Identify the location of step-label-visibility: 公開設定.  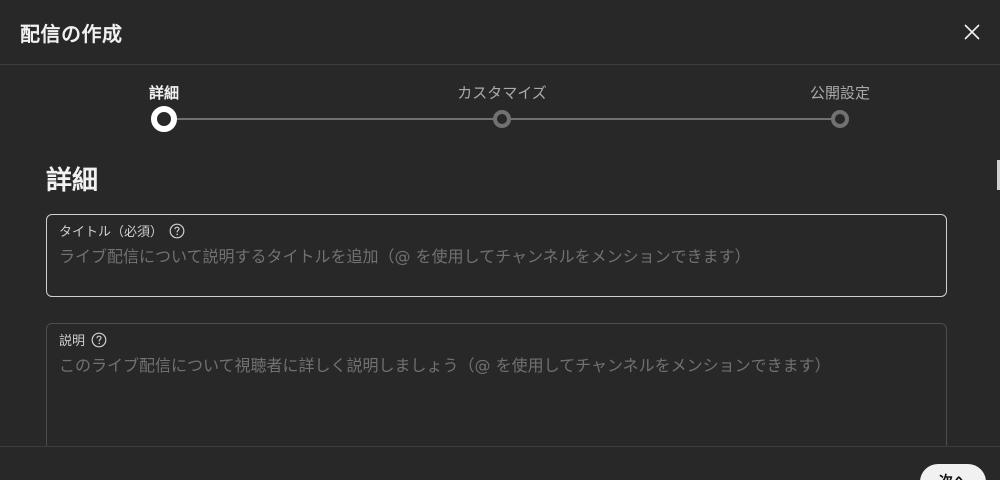
(840, 92).